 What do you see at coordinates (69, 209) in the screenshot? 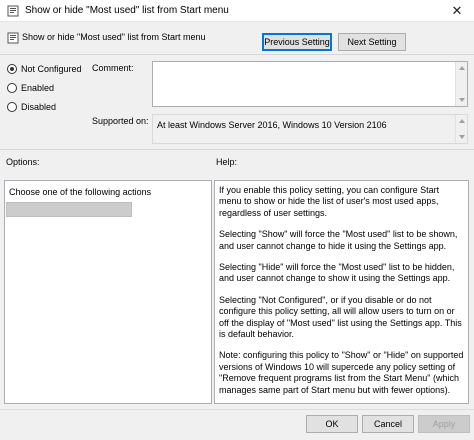
I see `options-dropdown` at bounding box center [69, 209].